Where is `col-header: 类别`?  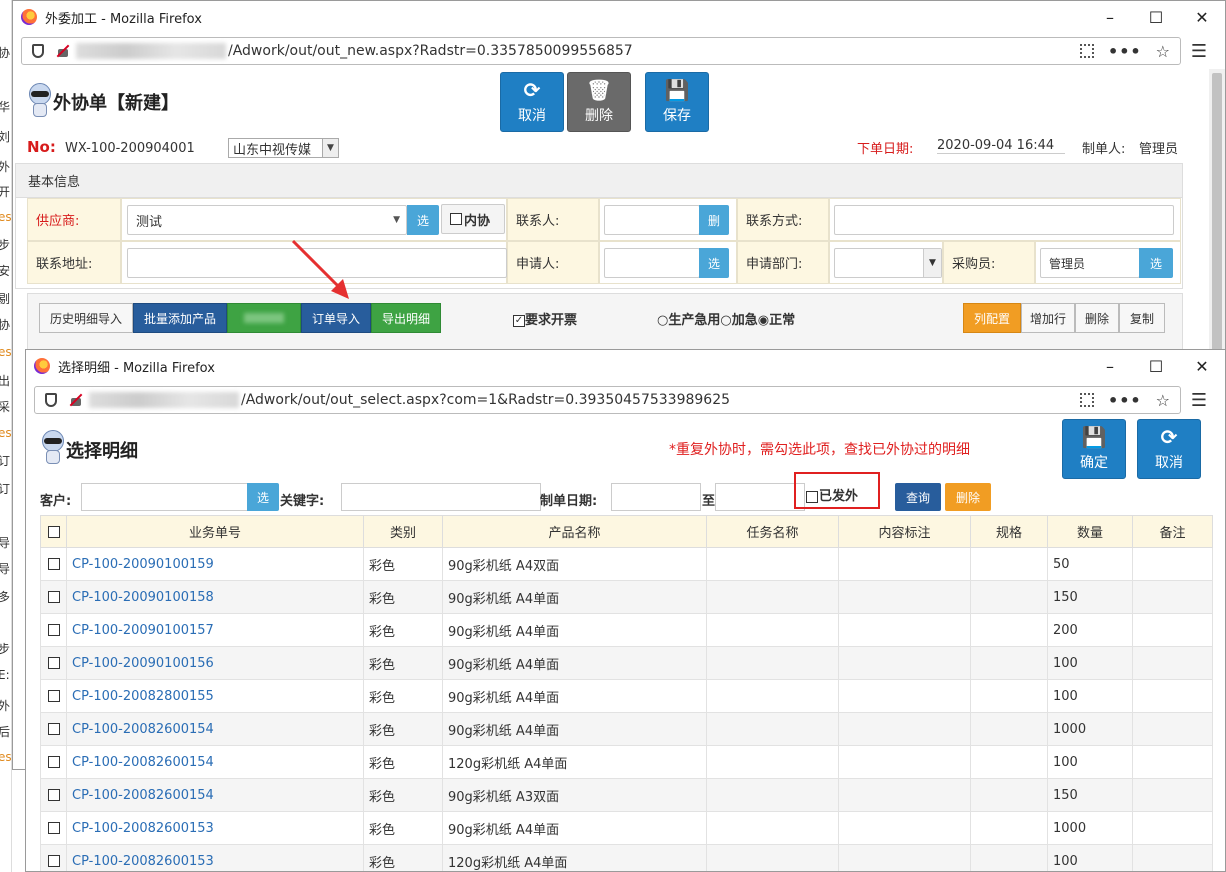
col-header: 类别 is located at coordinates (403, 531).